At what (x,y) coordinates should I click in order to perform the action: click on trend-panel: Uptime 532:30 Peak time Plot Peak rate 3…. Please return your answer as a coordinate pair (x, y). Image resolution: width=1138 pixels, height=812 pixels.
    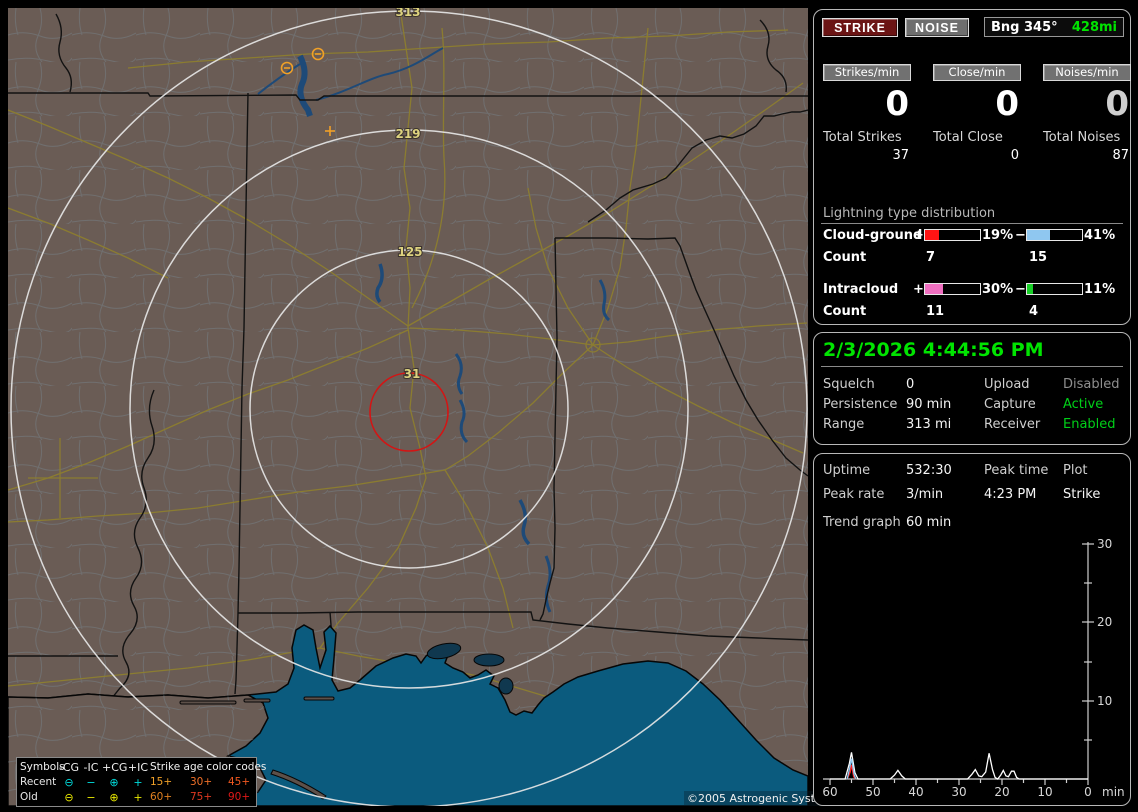
    Looking at the image, I should click on (972, 629).